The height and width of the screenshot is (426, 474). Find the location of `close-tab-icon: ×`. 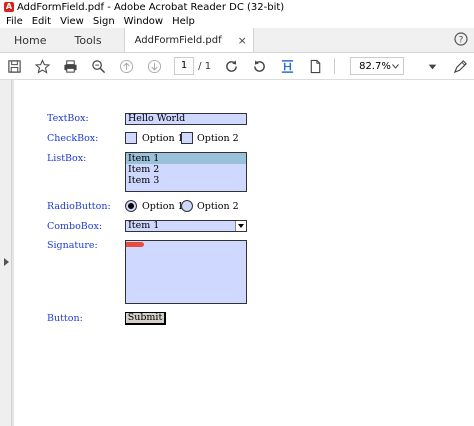

close-tab-icon: × is located at coordinates (242, 40).